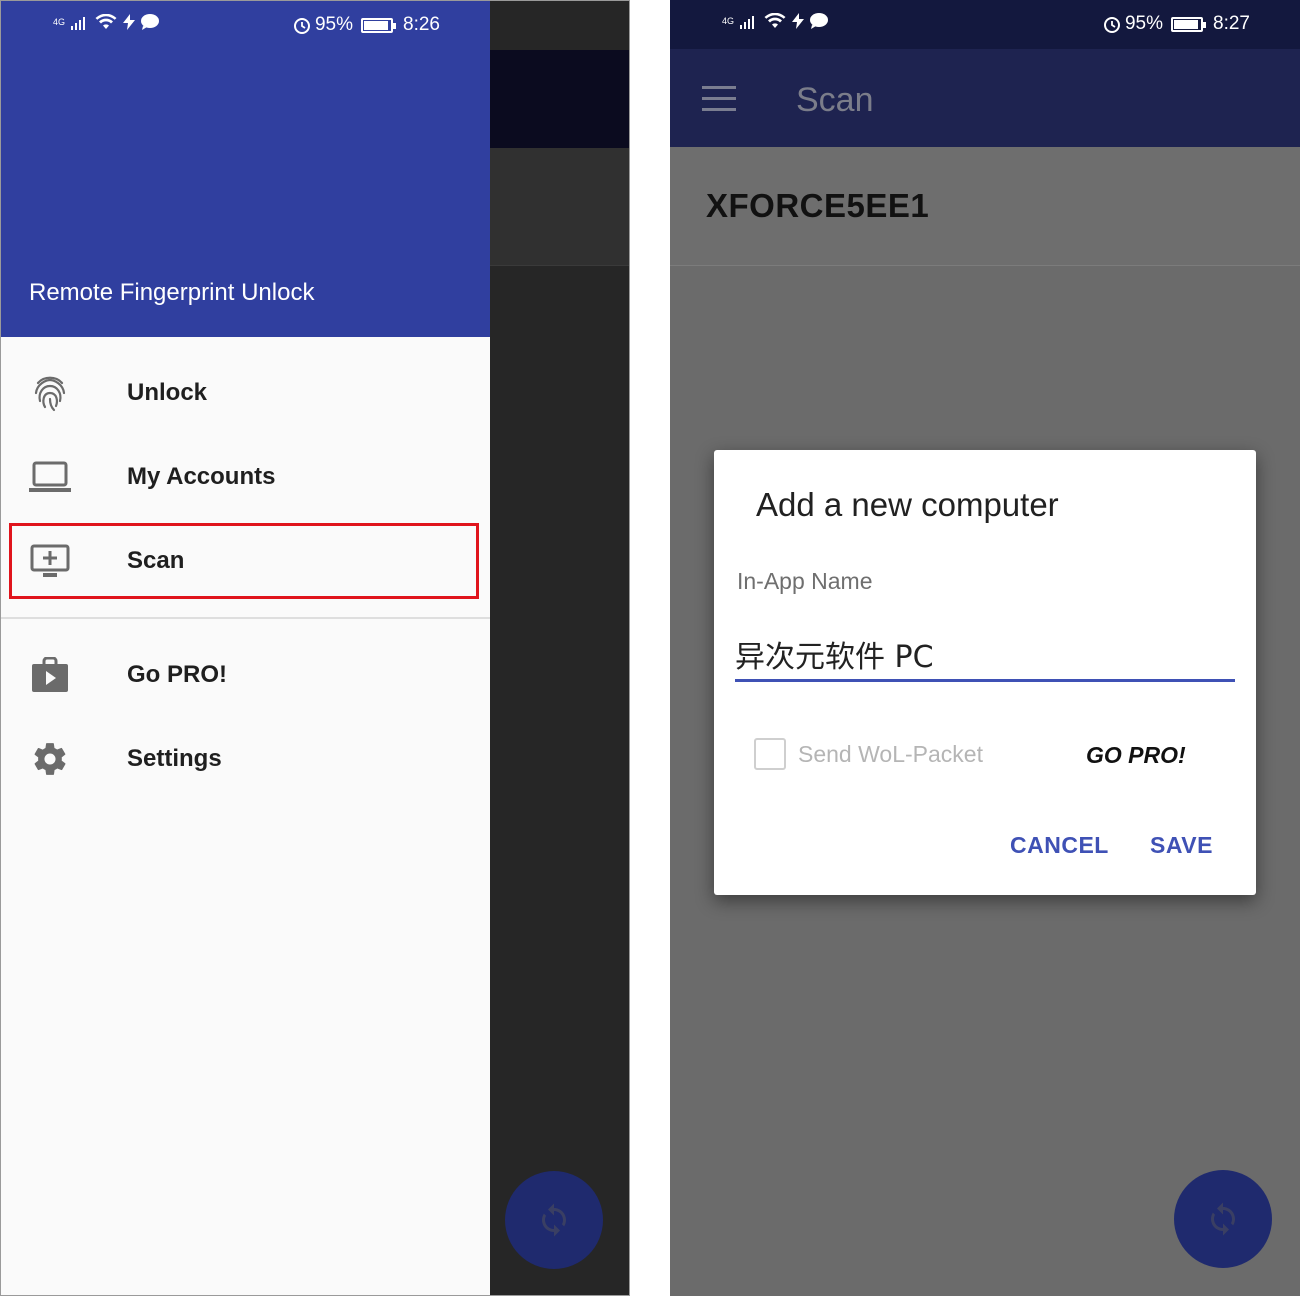 The width and height of the screenshot is (1300, 1296). I want to click on drawer-item-label: My Accounts, so click(201, 476).